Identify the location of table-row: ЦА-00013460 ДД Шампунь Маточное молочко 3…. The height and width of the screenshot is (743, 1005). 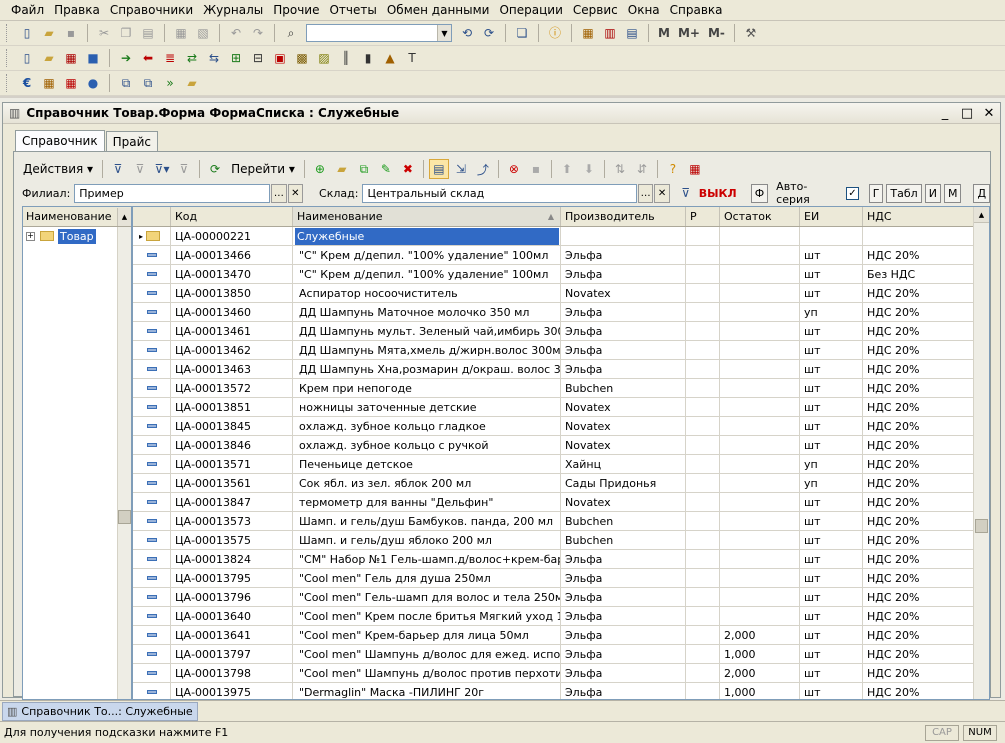
(561, 312).